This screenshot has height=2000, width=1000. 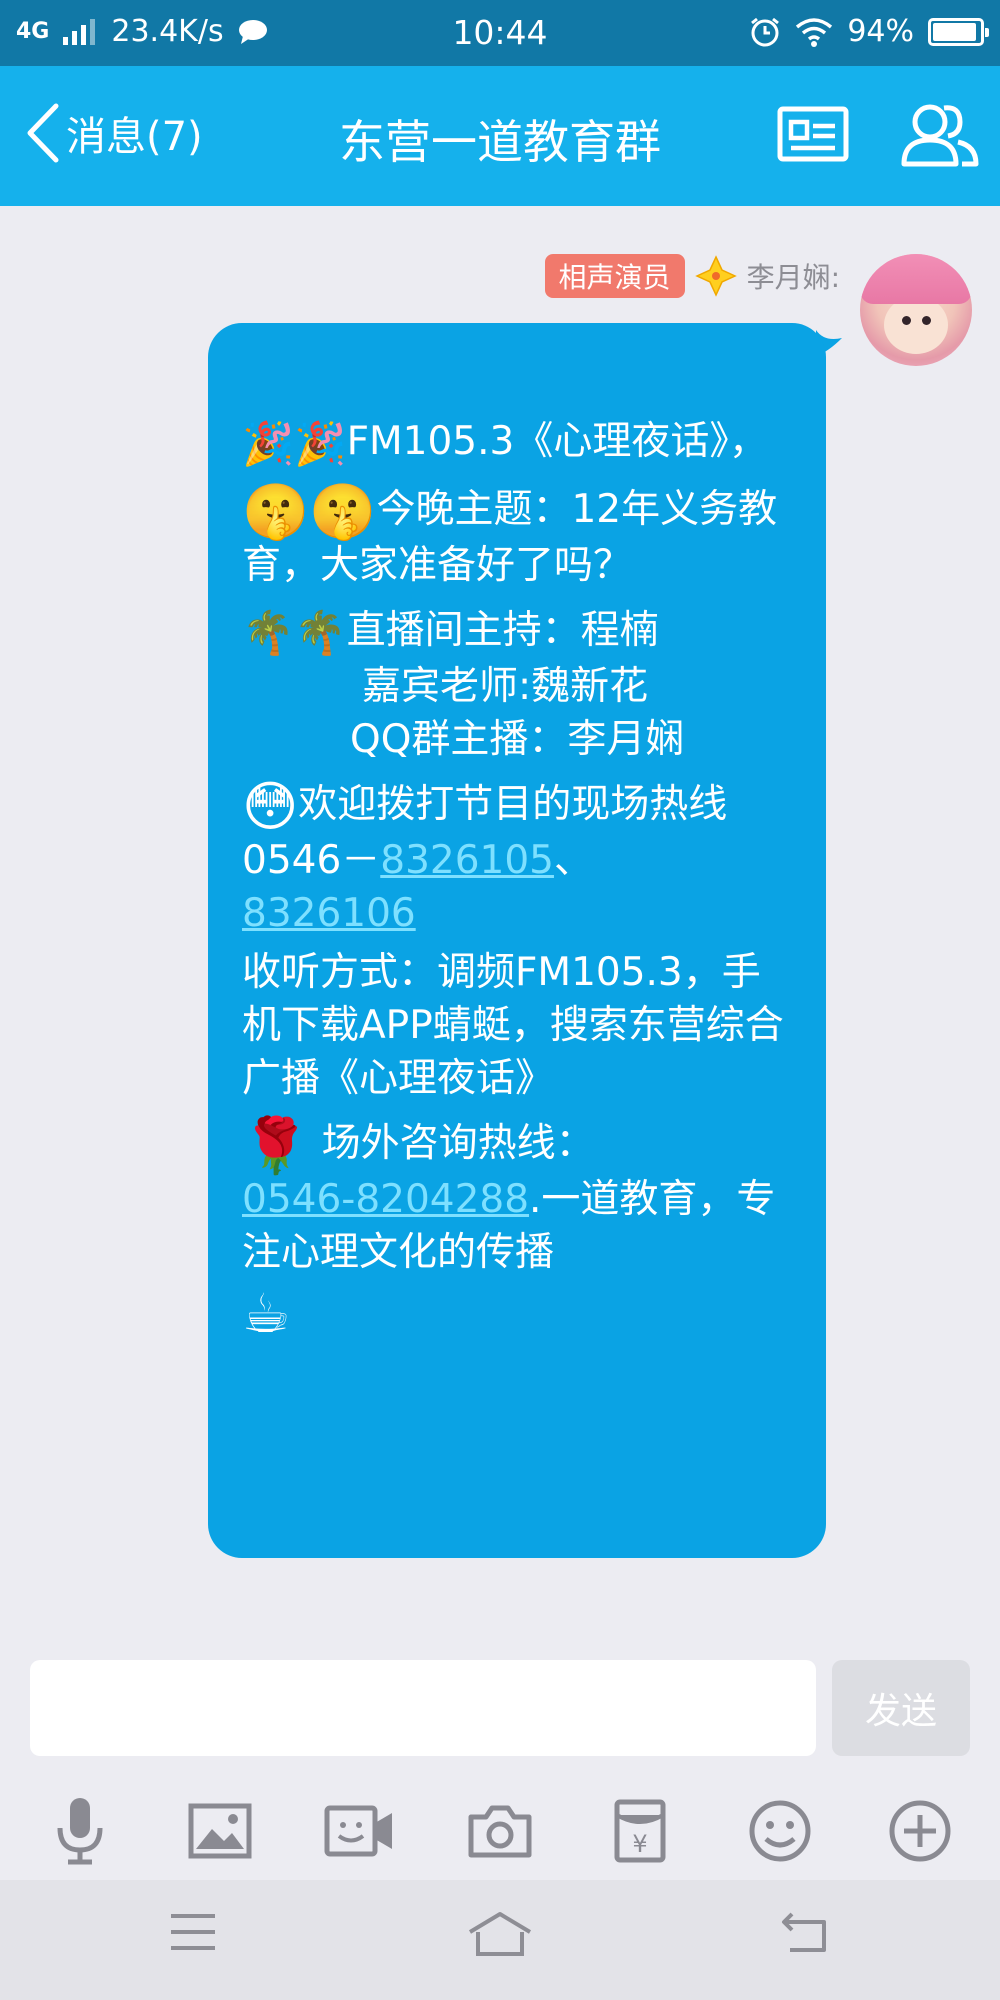 What do you see at coordinates (793, 277) in the screenshot?
I see `sender-name: 李月娴:` at bounding box center [793, 277].